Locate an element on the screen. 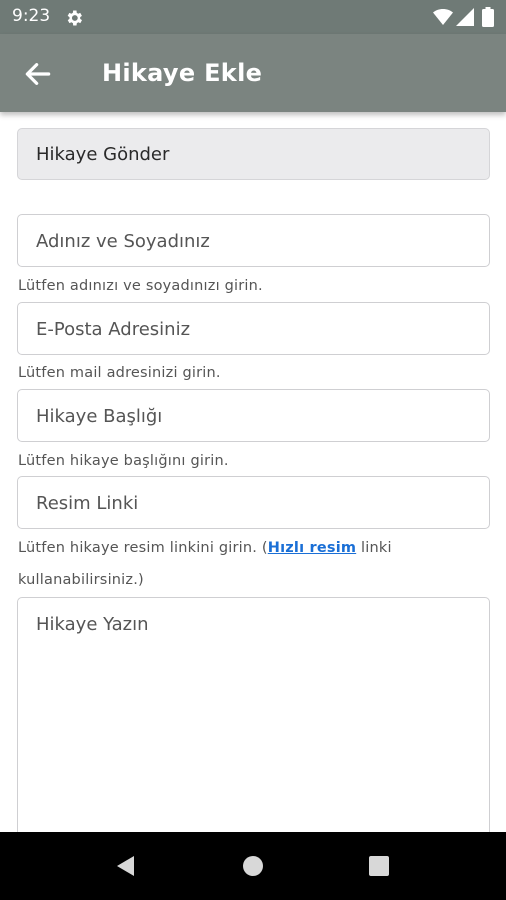 Image resolution: width=506 pixels, height=900 pixels. story-title-field: Hikaye Başlığı is located at coordinates (253, 415).